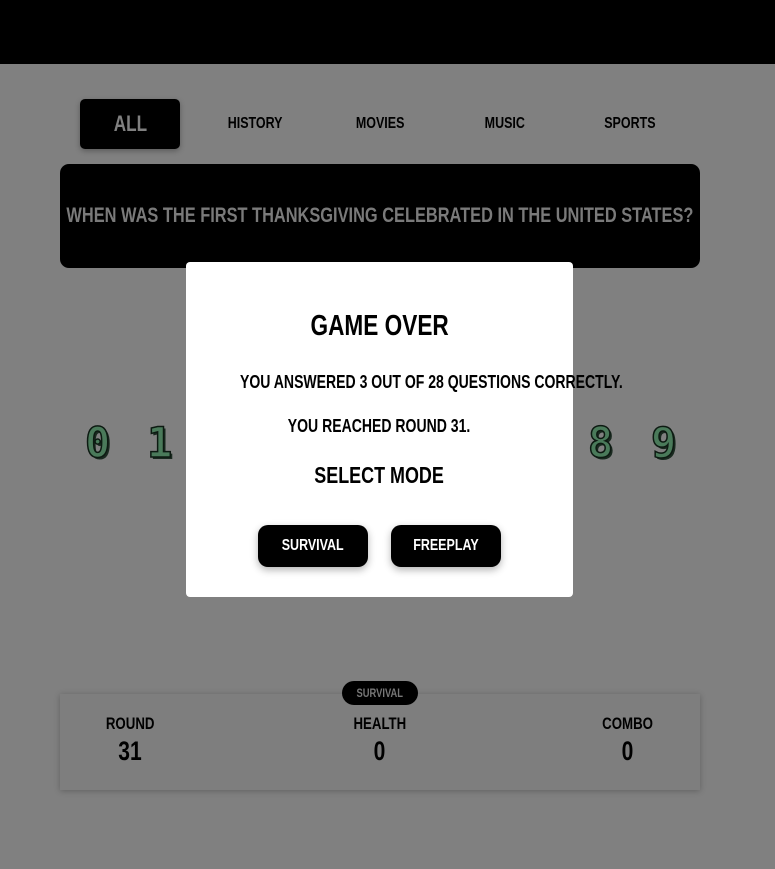 This screenshot has width=775, height=869. Describe the element at coordinates (379, 426) in the screenshot. I see `modal-round-text: You reached round 31.` at that location.